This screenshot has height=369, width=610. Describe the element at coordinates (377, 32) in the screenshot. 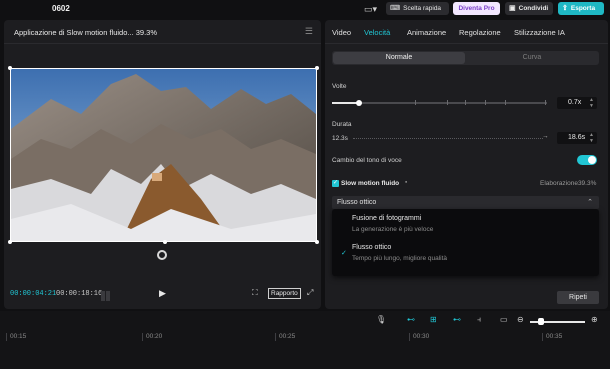

I see `tab-speed: Velocità` at that location.